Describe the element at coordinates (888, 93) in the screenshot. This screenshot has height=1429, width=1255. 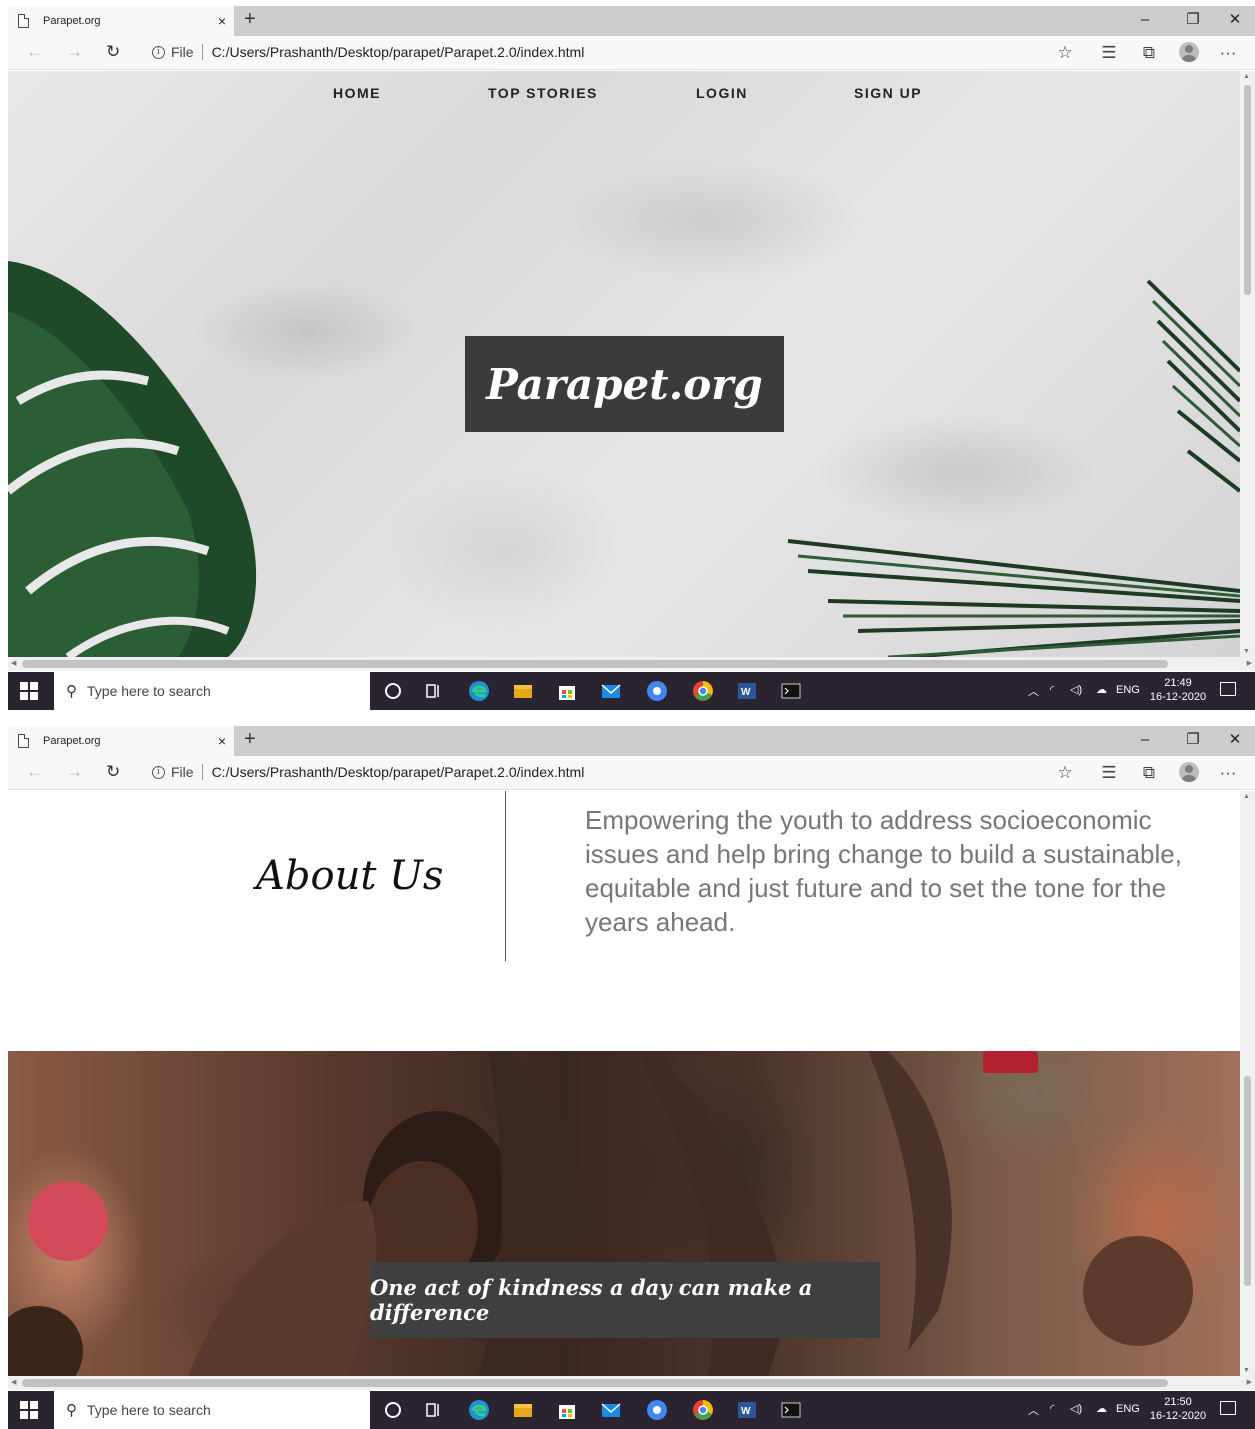
I see `nav-sign-up: SIGN UP` at that location.